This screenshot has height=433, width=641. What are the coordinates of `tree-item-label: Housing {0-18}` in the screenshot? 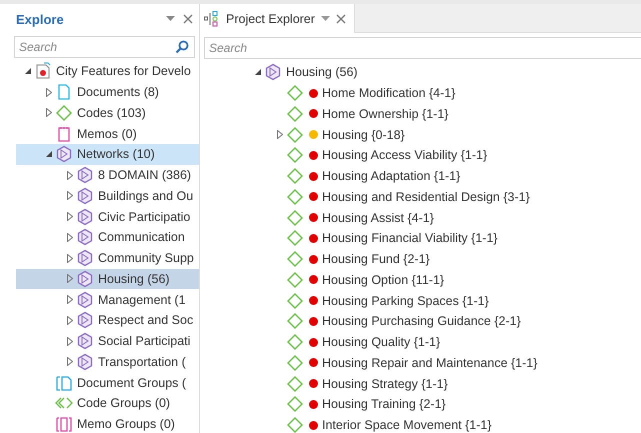 It's located at (363, 135).